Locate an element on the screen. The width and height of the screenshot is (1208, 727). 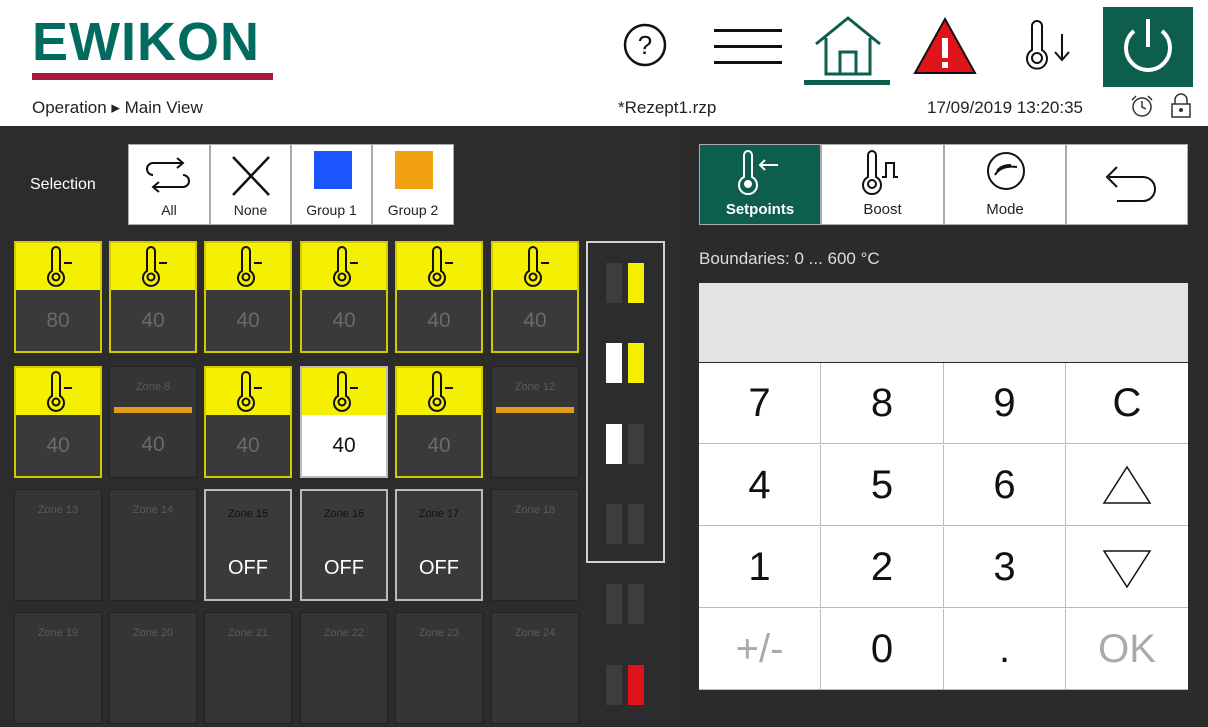
key-3: 3 is located at coordinates (1005, 567).